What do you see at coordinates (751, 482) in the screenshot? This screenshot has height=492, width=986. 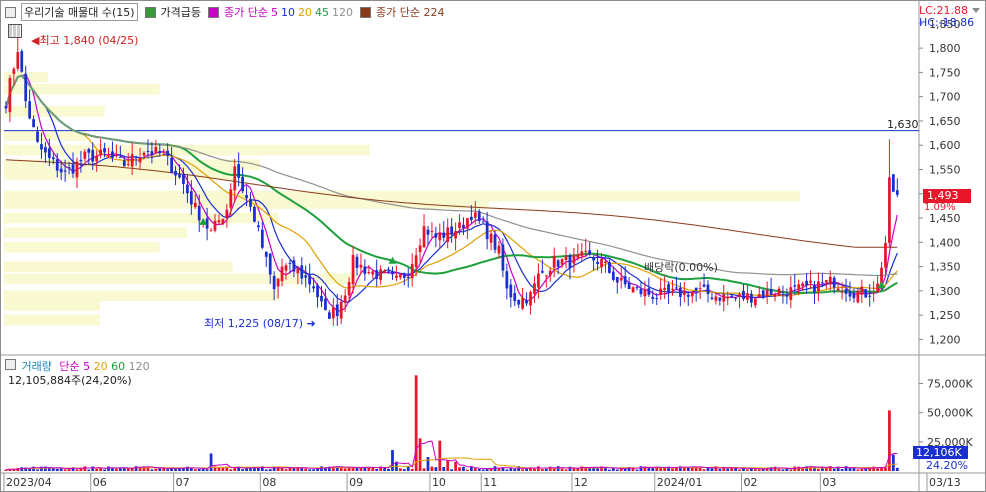 I see `date-tick-label: 02` at bounding box center [751, 482].